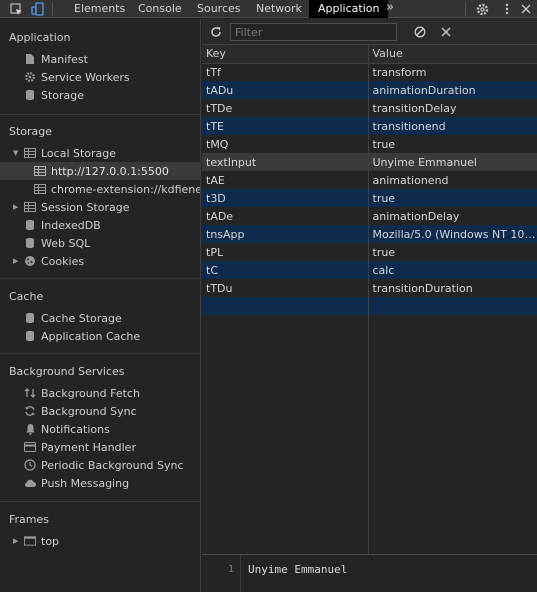  I want to click on sidebar-item-application-cache: Application Cache, so click(82, 336).